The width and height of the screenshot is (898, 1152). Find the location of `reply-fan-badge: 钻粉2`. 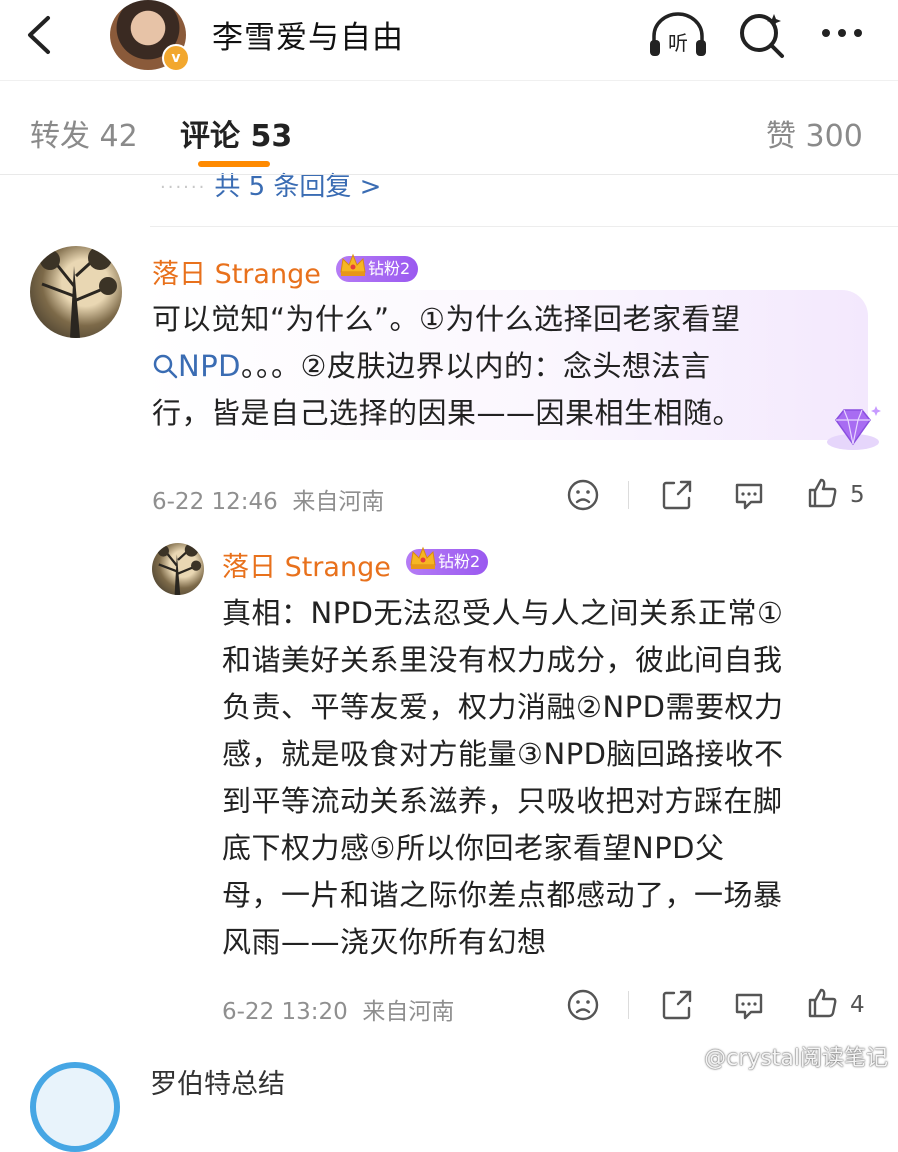

reply-fan-badge: 钻粉2 is located at coordinates (447, 560).